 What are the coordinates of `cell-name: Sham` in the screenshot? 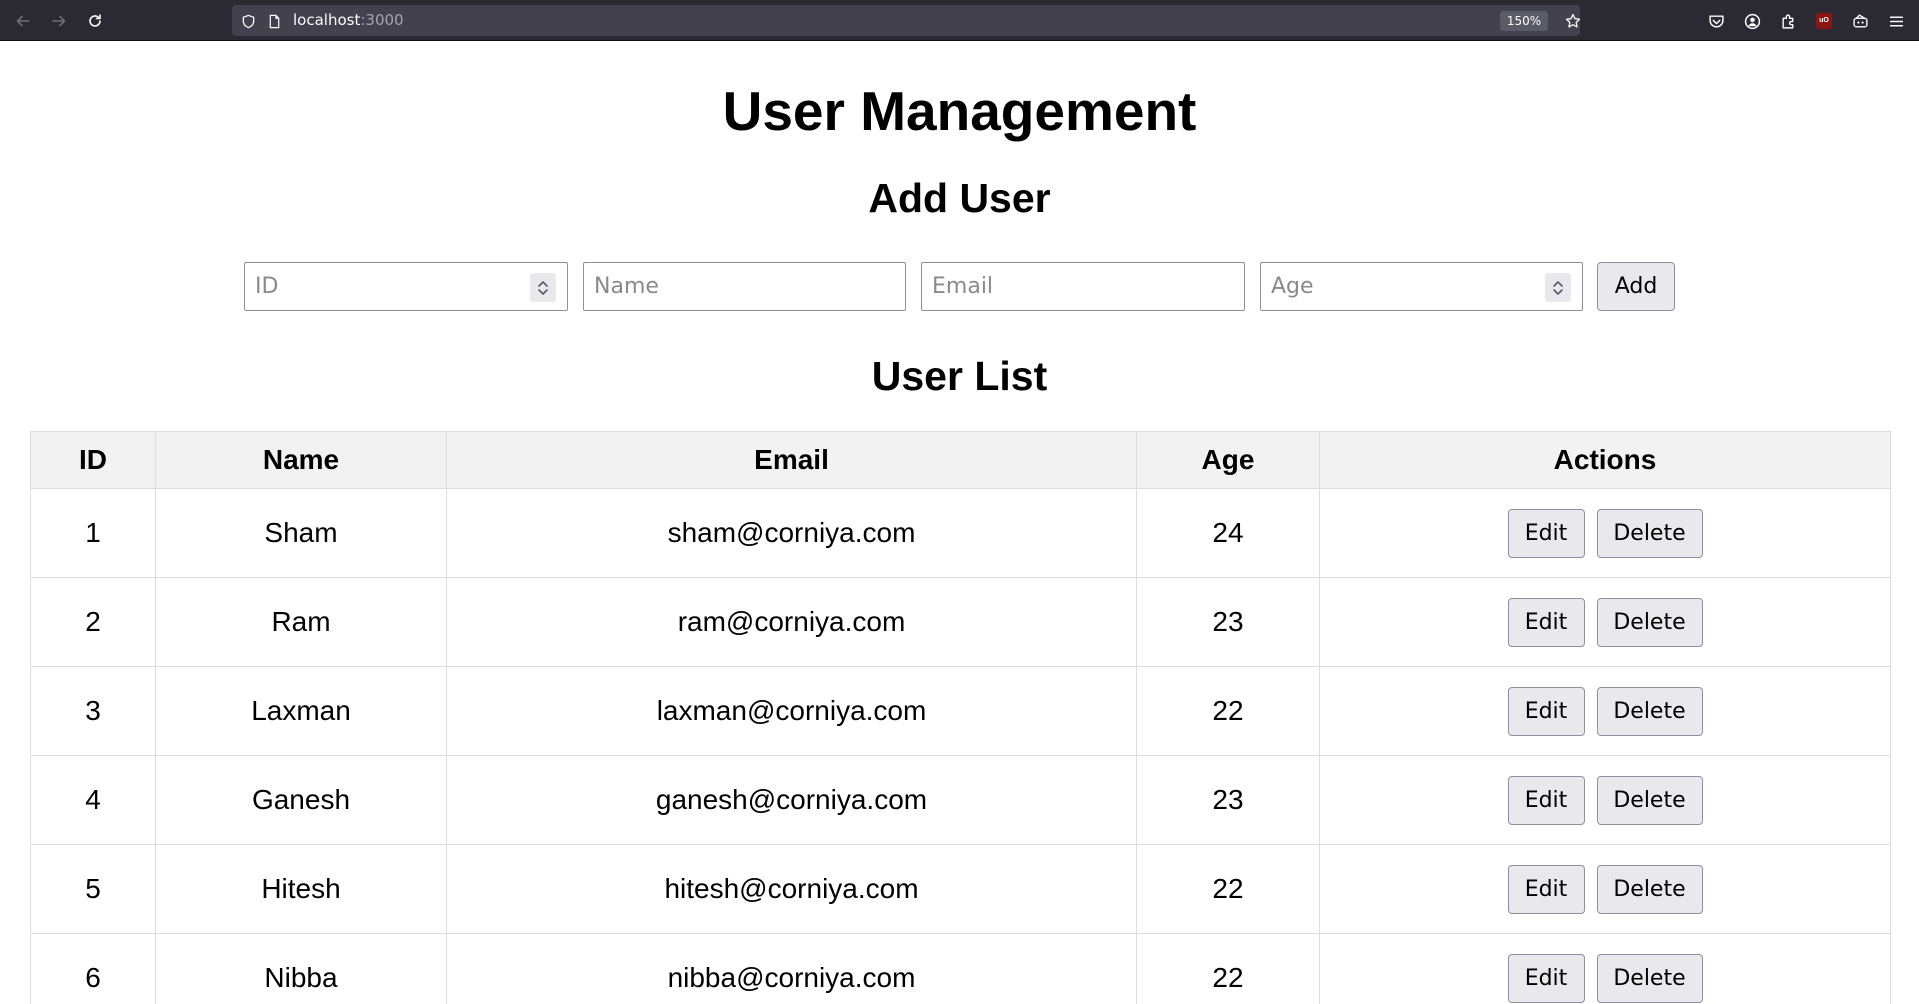 It's located at (301, 533).